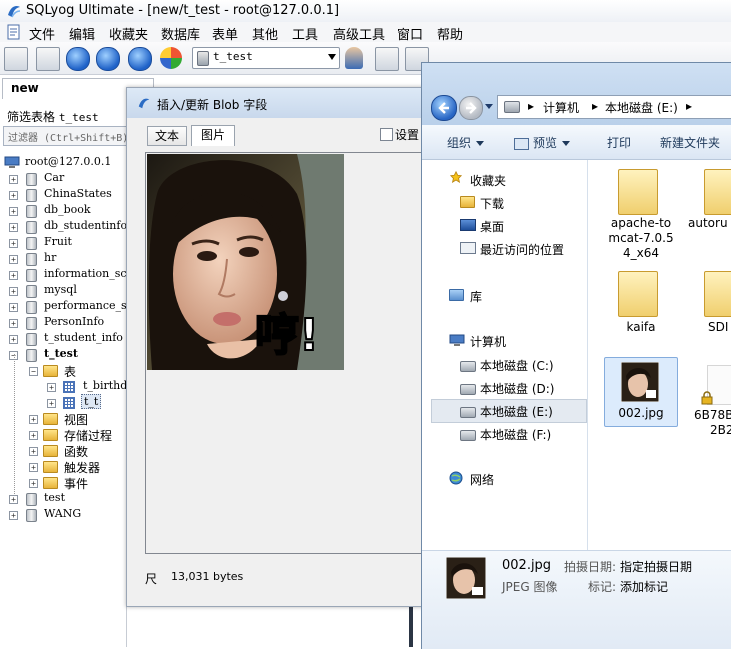  What do you see at coordinates (305, 33) in the screenshot?
I see `menu-tools: 工具` at bounding box center [305, 33].